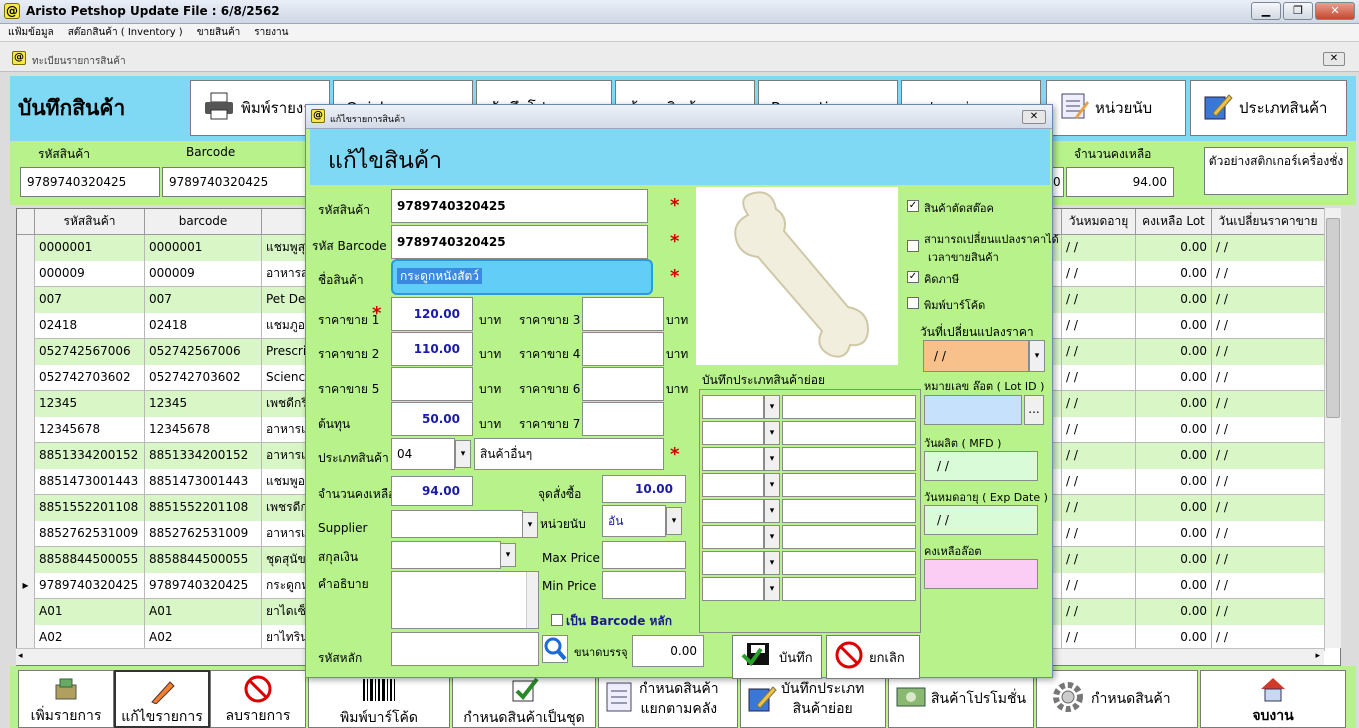 The width and height of the screenshot is (1359, 728). I want to click on col-barcode: barcode, so click(203, 222).